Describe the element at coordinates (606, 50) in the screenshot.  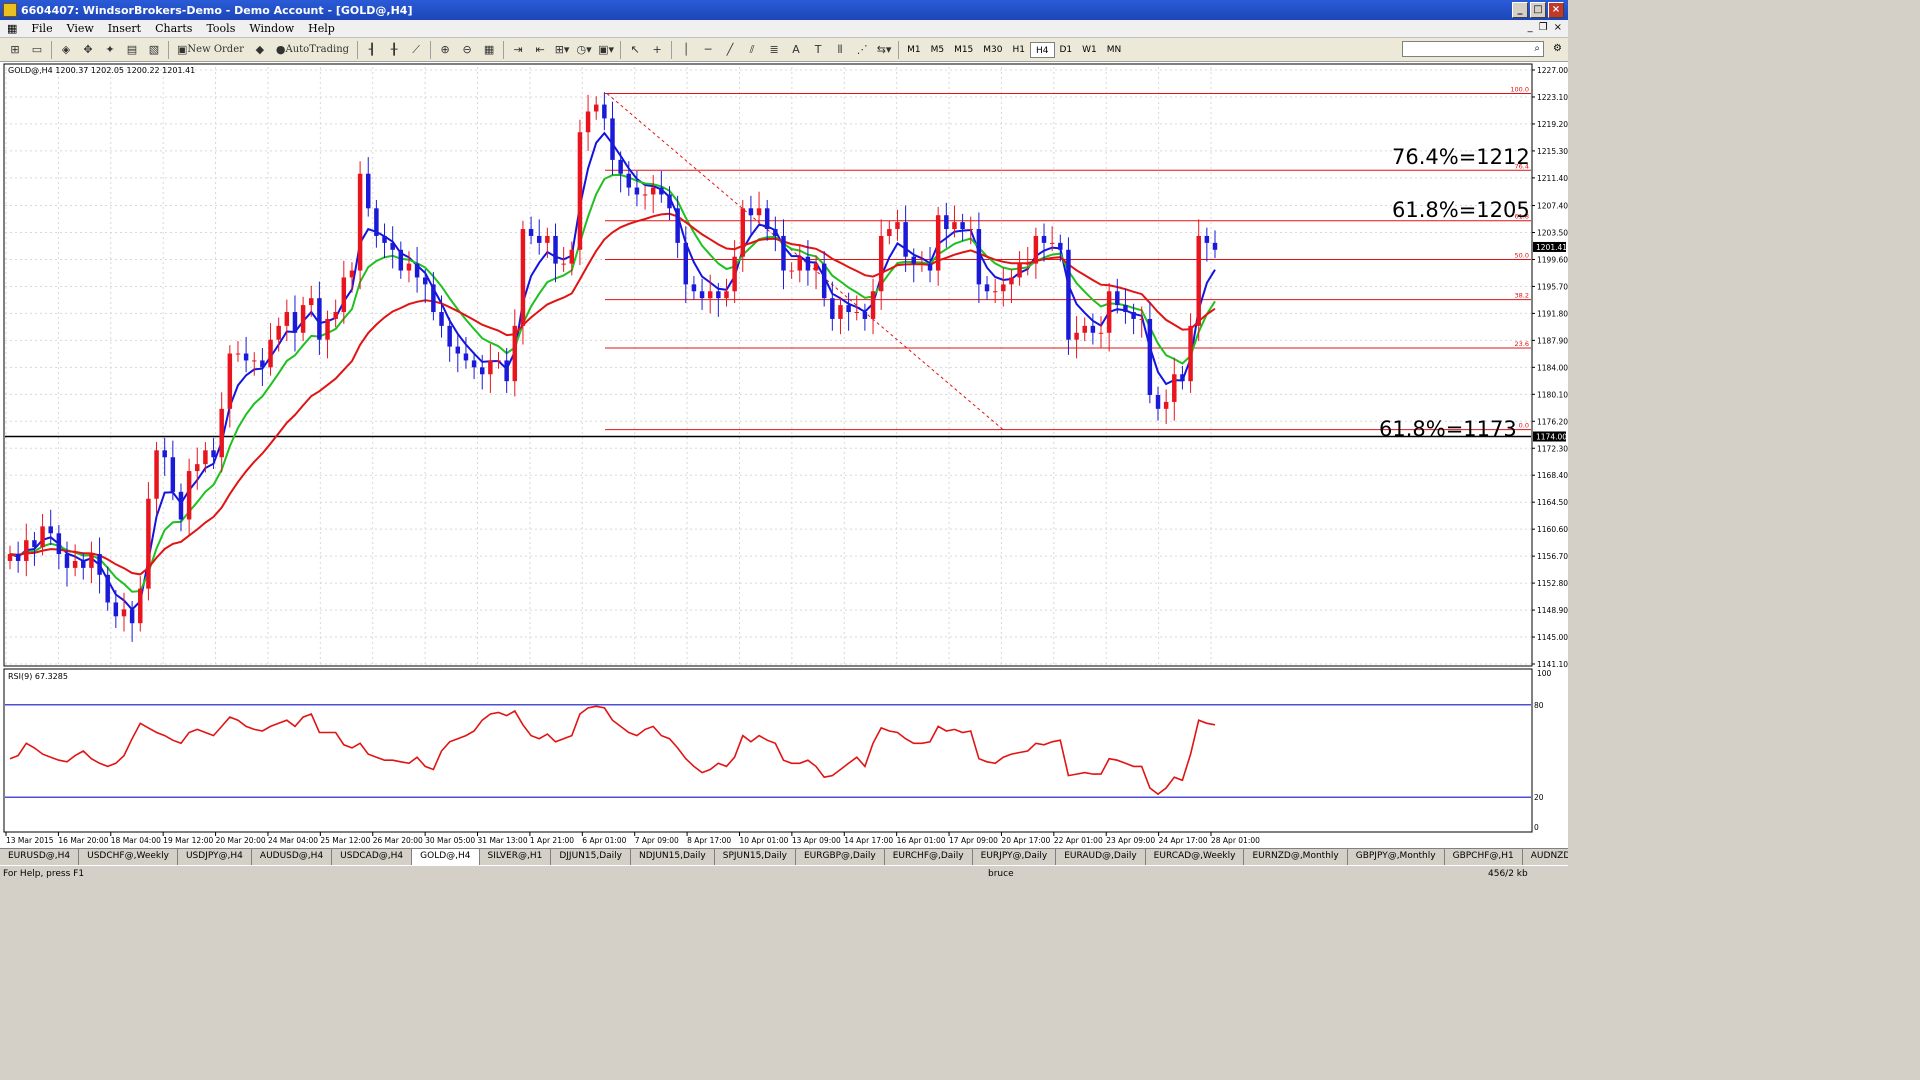
I see `templates-icon: ▣▾` at that location.